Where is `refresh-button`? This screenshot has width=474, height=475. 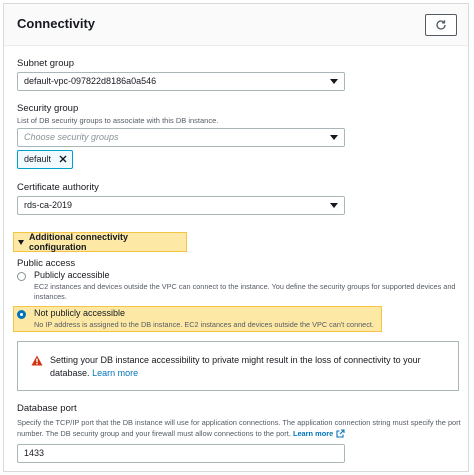
refresh-button is located at coordinates (441, 25).